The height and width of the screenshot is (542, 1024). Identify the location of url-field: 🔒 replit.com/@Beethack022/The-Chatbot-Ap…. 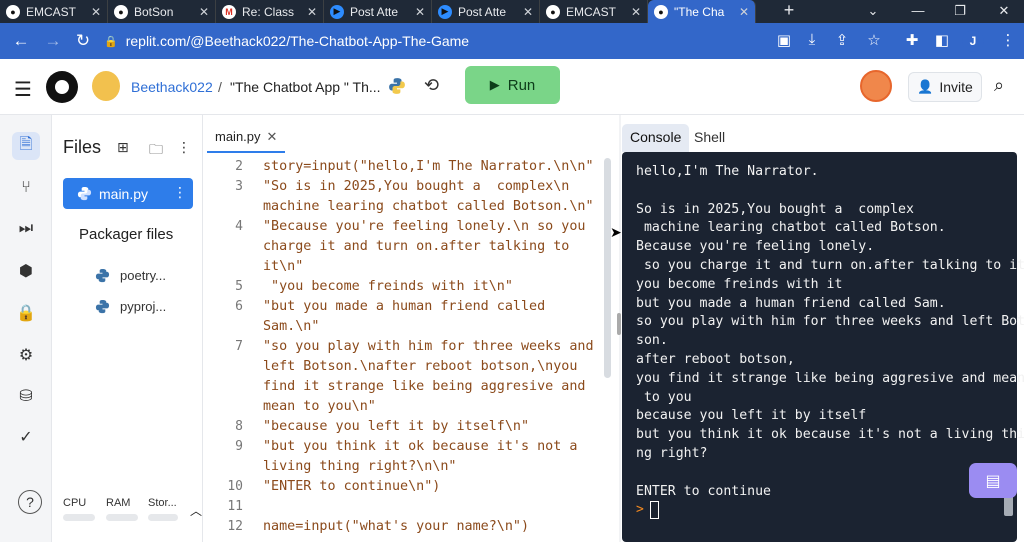
(434, 41).